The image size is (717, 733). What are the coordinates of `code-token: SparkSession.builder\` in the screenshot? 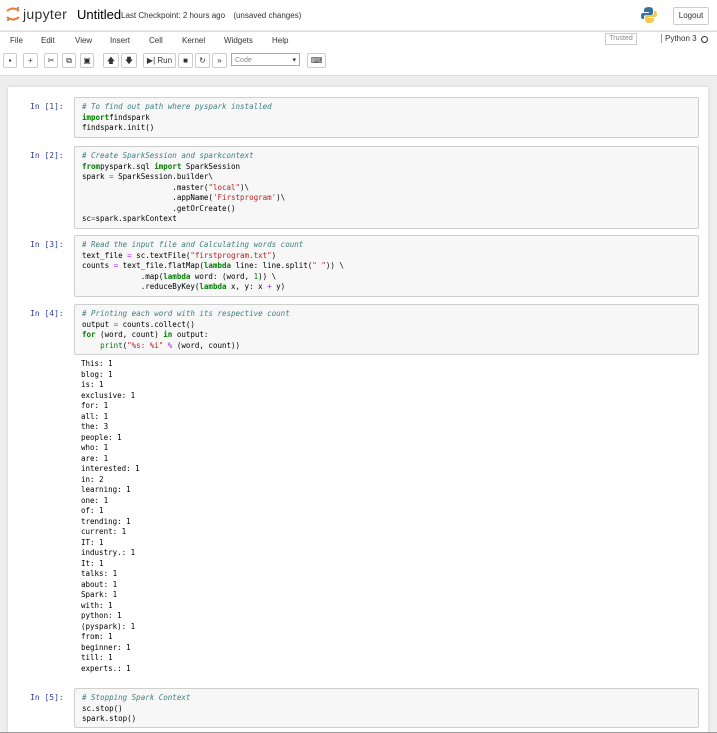 It's located at (163, 176).